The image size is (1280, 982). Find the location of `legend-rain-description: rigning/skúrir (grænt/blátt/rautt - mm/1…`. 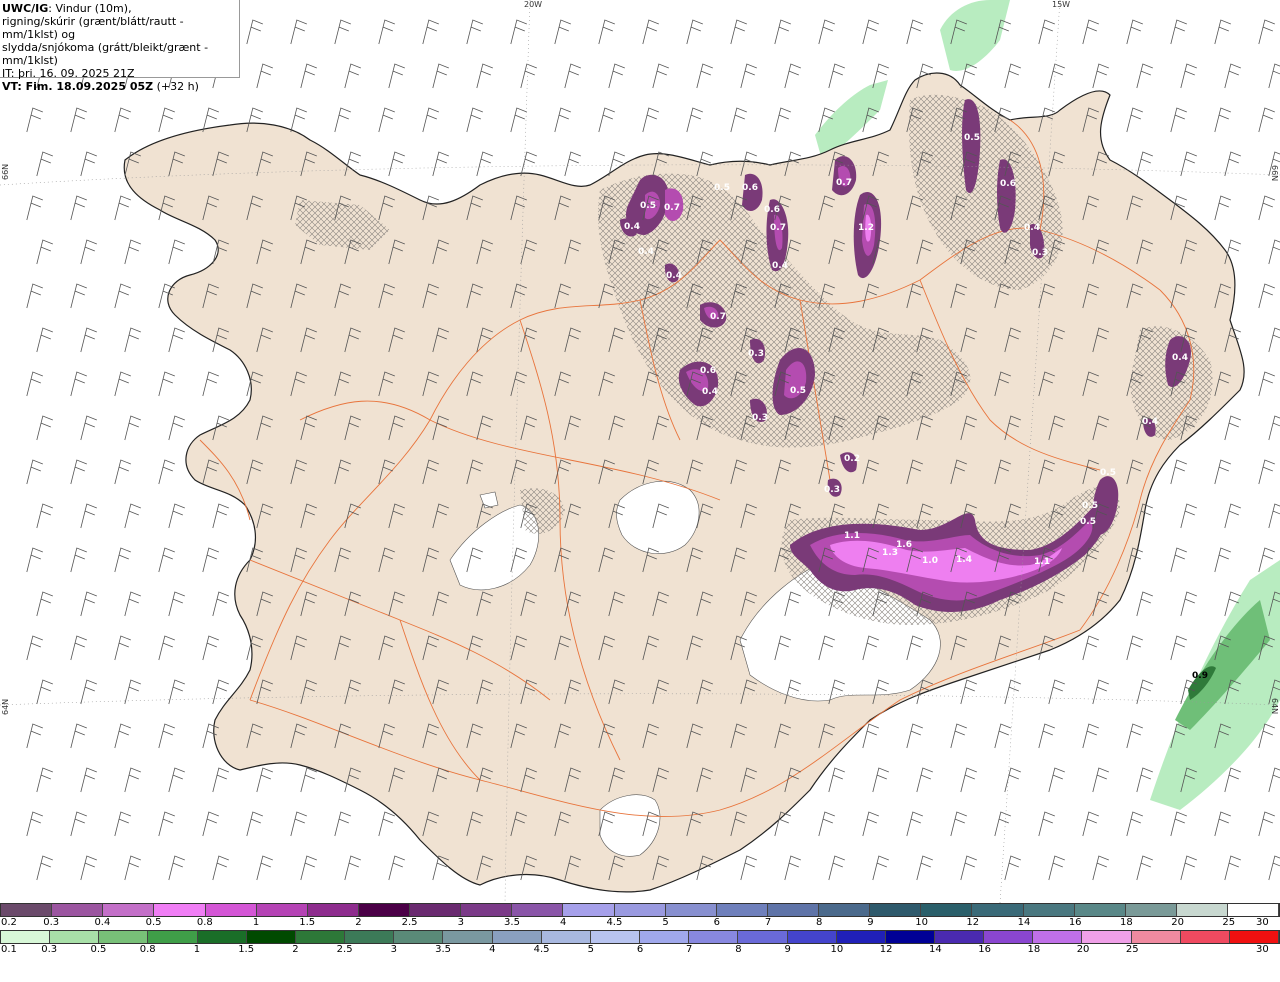

legend-rain-description: rigning/skúrir (grænt/blátt/rautt - mm/1… is located at coordinates (93, 28).